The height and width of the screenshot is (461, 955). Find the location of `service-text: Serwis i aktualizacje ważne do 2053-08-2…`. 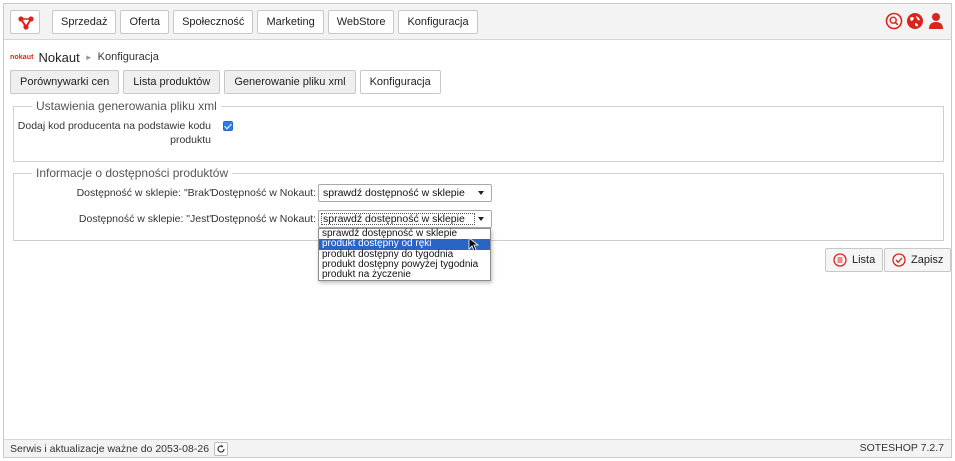

service-text: Serwis i aktualizacje ważne do 2053-08-2… is located at coordinates (110, 449).